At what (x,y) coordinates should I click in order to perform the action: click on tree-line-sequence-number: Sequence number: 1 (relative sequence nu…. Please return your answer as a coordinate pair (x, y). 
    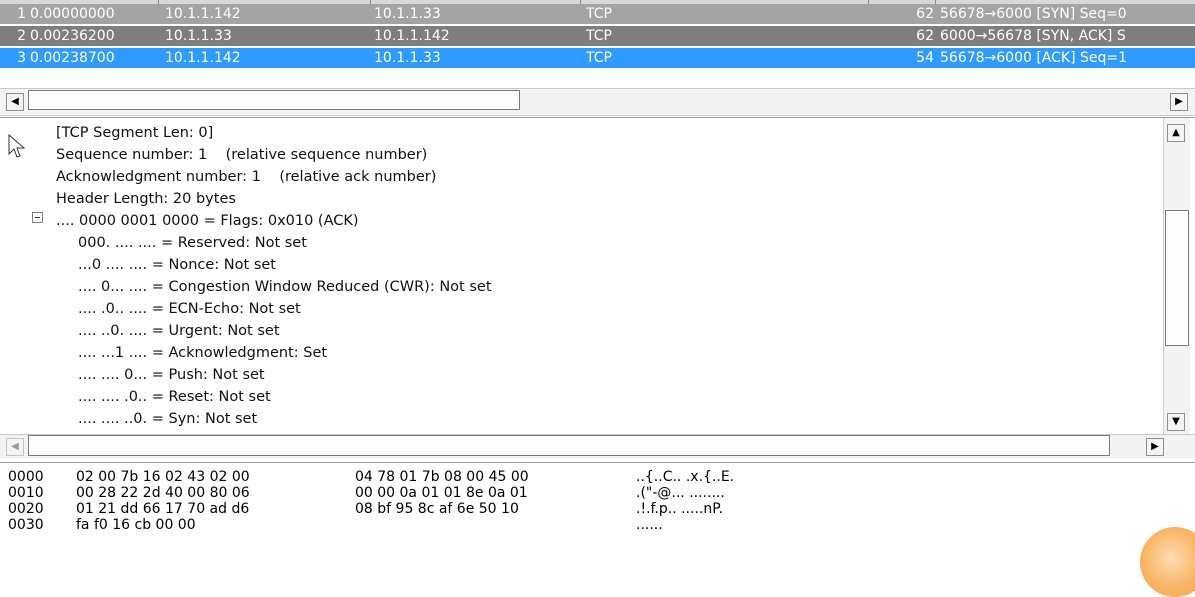
    Looking at the image, I should click on (241, 155).